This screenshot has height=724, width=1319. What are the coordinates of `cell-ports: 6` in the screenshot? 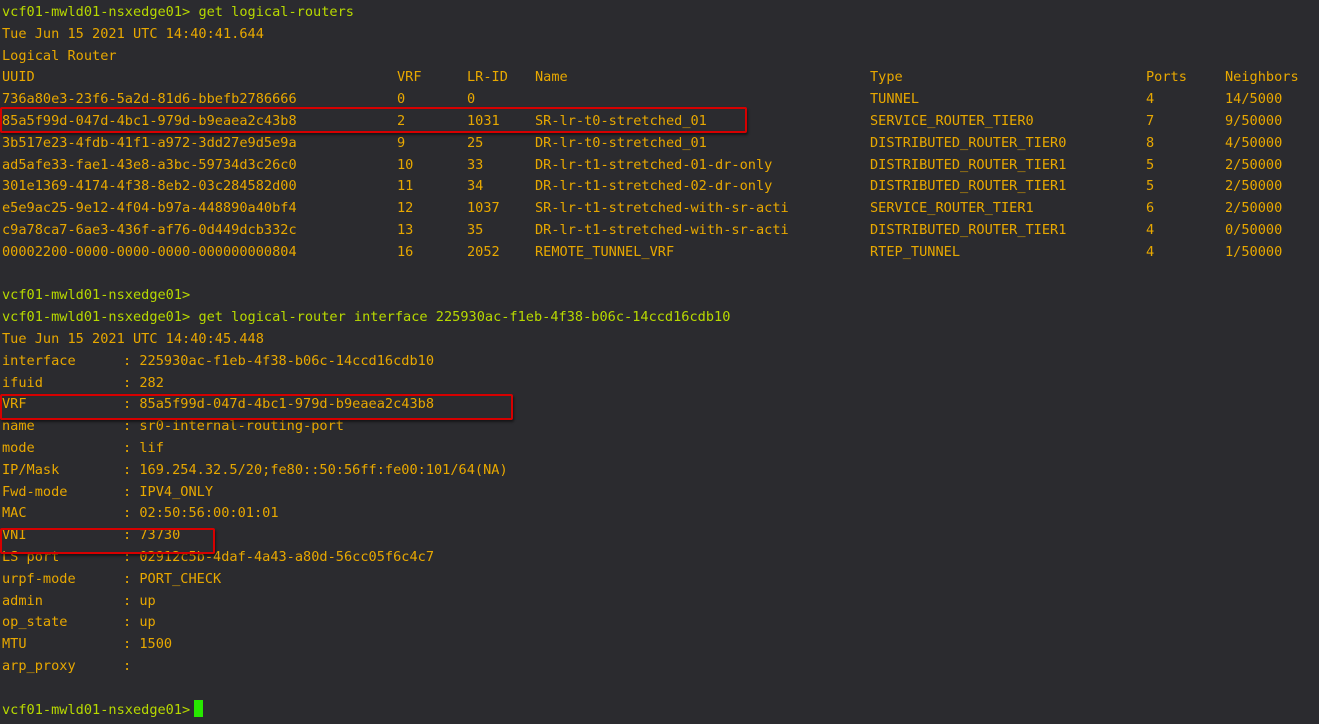 It's located at (1150, 208).